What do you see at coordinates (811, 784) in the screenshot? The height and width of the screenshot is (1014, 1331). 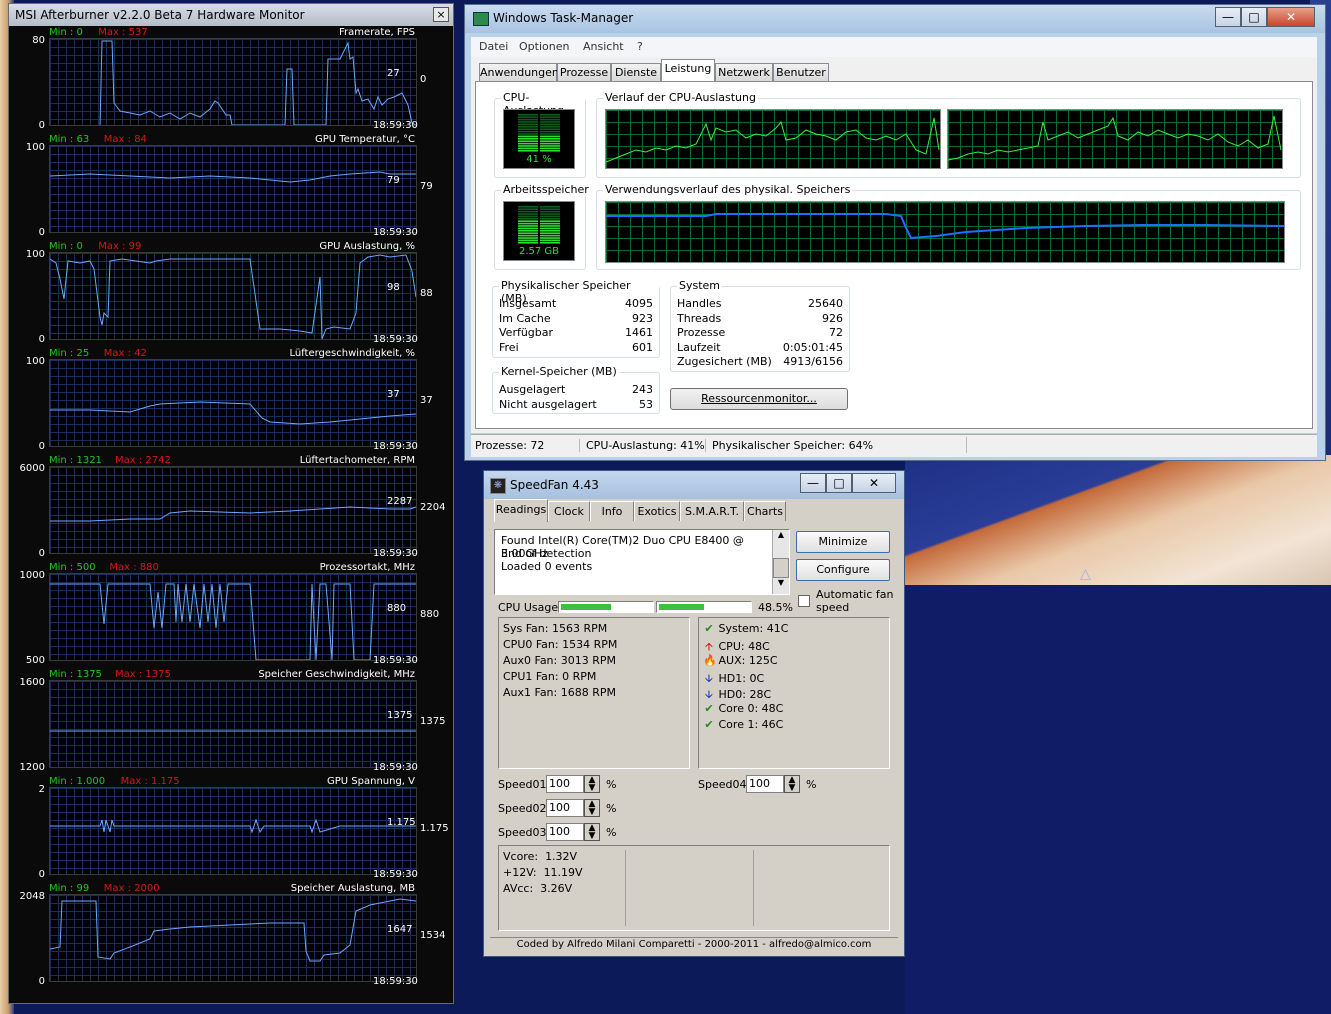 I see `speed-unit: %` at bounding box center [811, 784].